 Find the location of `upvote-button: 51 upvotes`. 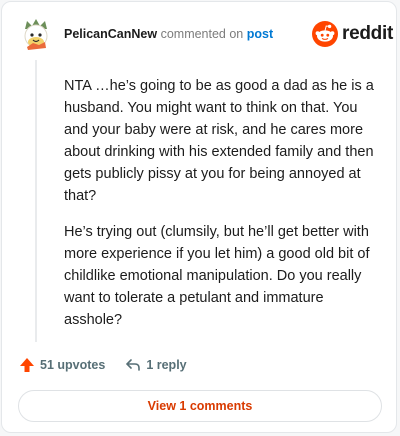

upvote-button: 51 upvotes is located at coordinates (62, 365).